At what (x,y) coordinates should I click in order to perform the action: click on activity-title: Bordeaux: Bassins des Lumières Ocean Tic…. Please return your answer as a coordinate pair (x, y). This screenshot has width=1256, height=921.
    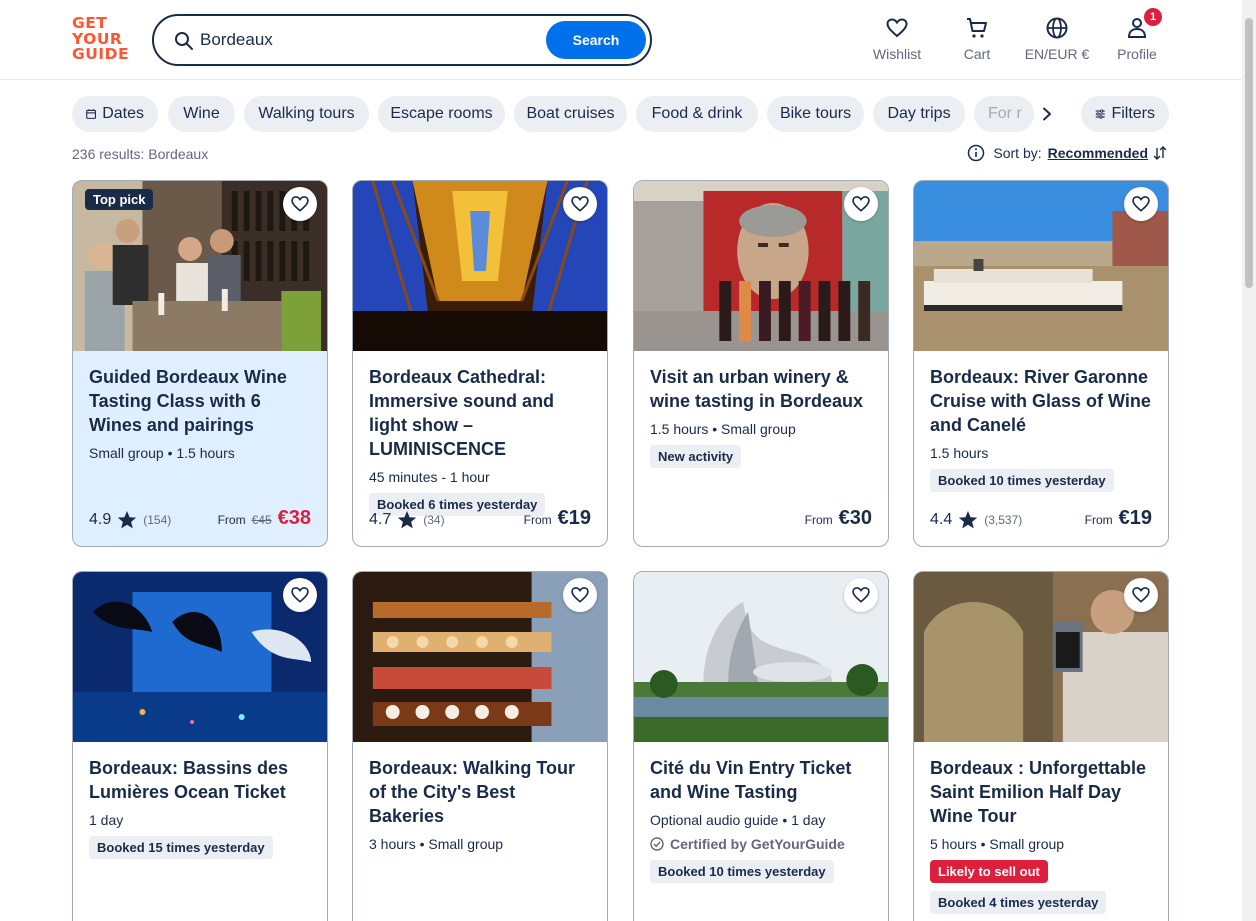
    Looking at the image, I should click on (200, 780).